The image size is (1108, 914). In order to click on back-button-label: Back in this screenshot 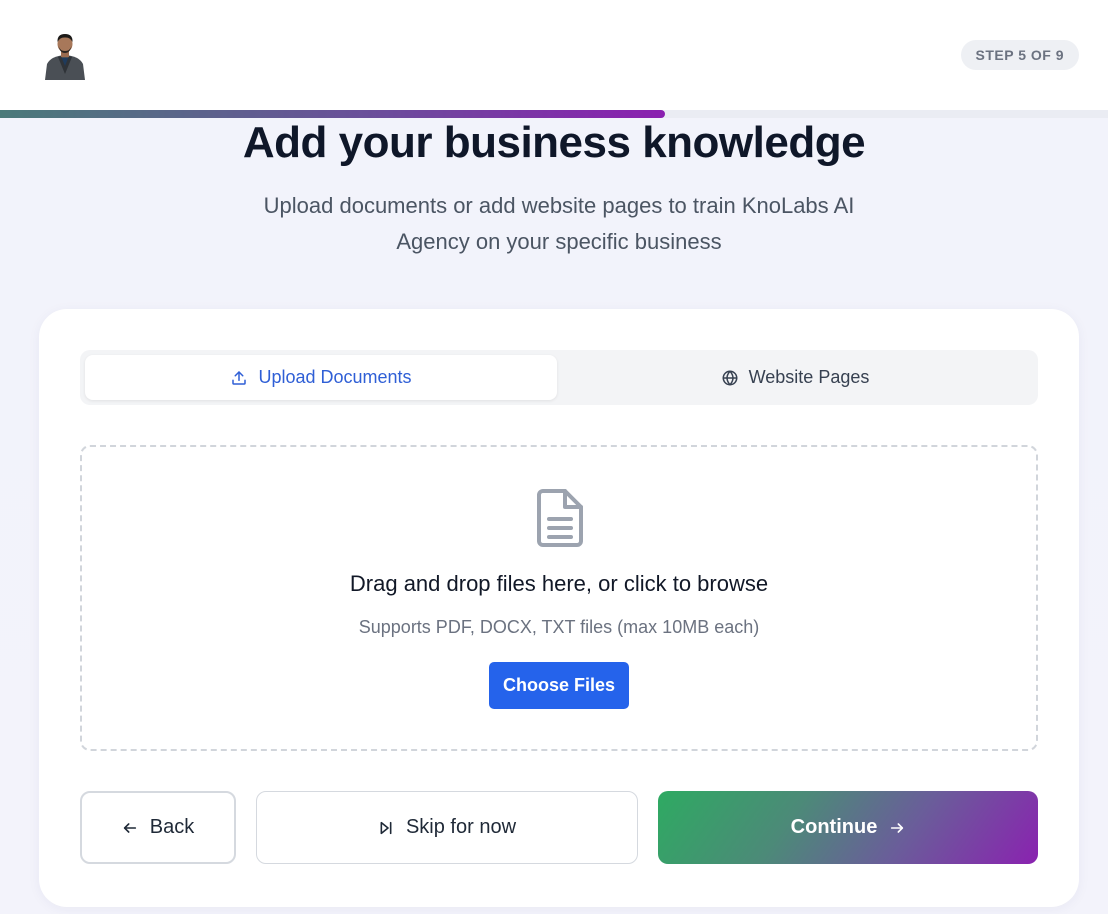, I will do `click(172, 827)`.